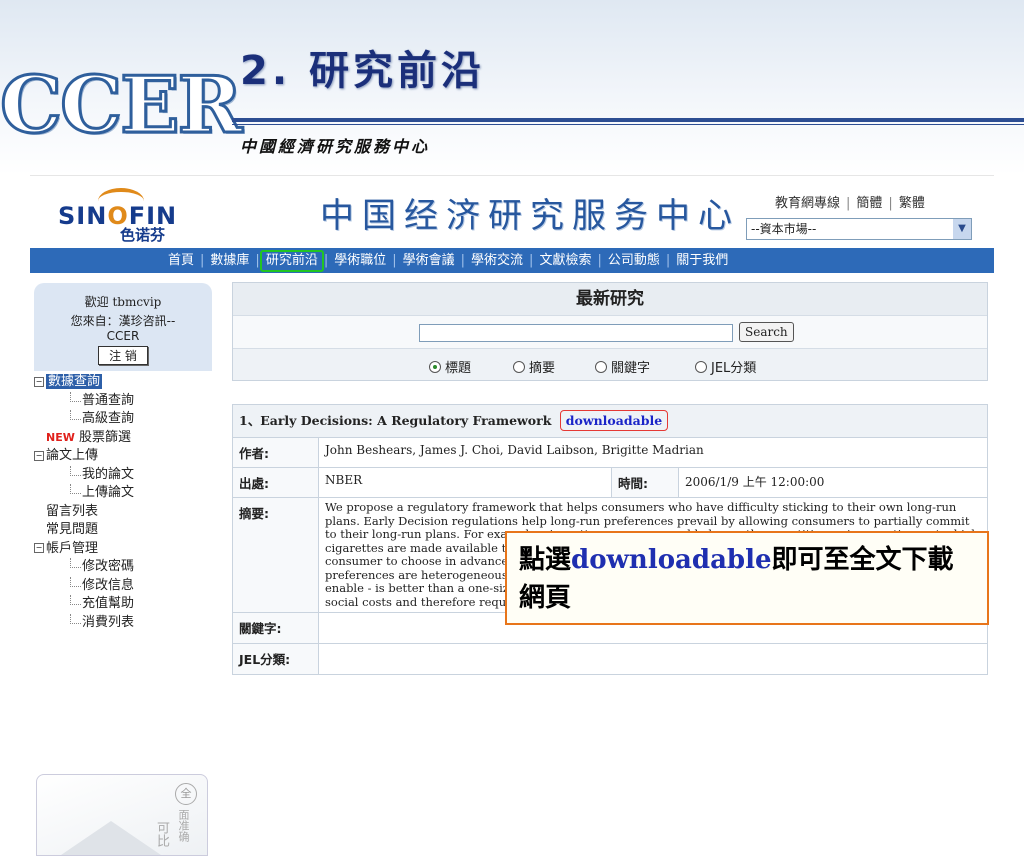  Describe the element at coordinates (276, 659) in the screenshot. I see `jel-label: JEL分類:` at that location.